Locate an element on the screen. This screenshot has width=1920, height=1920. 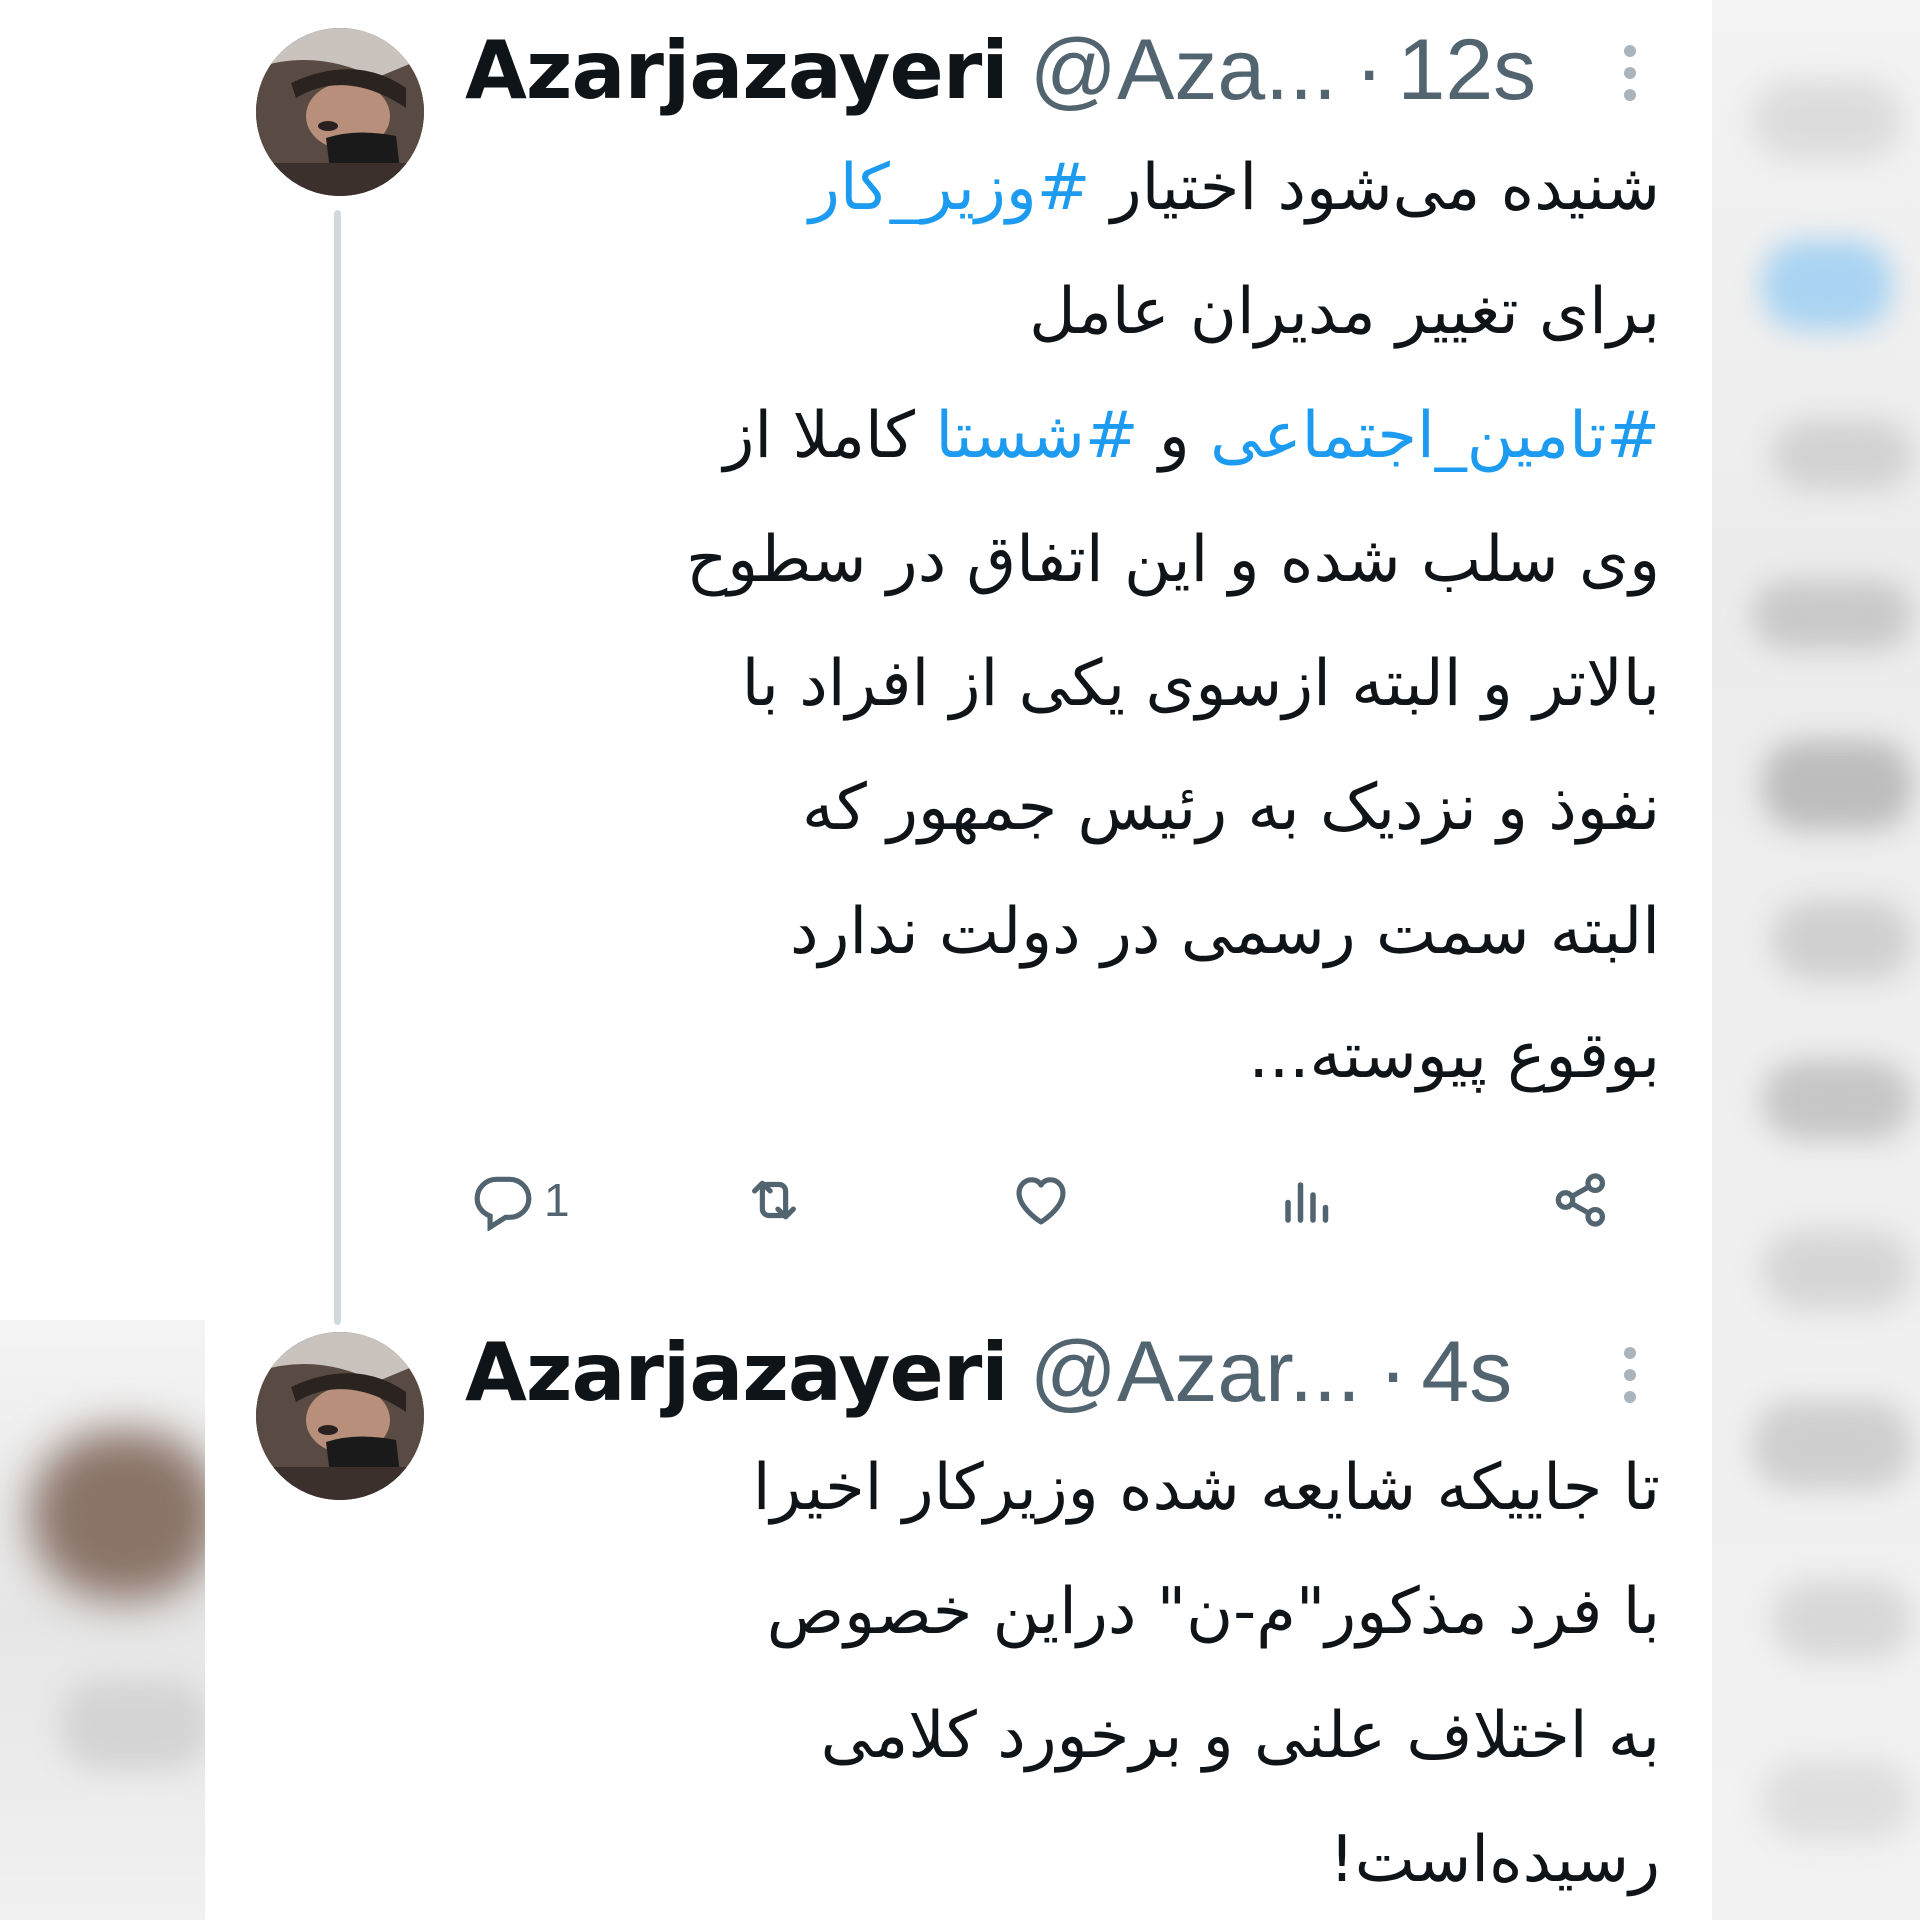
tweet-text-segment: بالاتر و البته ازسوی یکی از افراد با is located at coordinates (1200, 684).